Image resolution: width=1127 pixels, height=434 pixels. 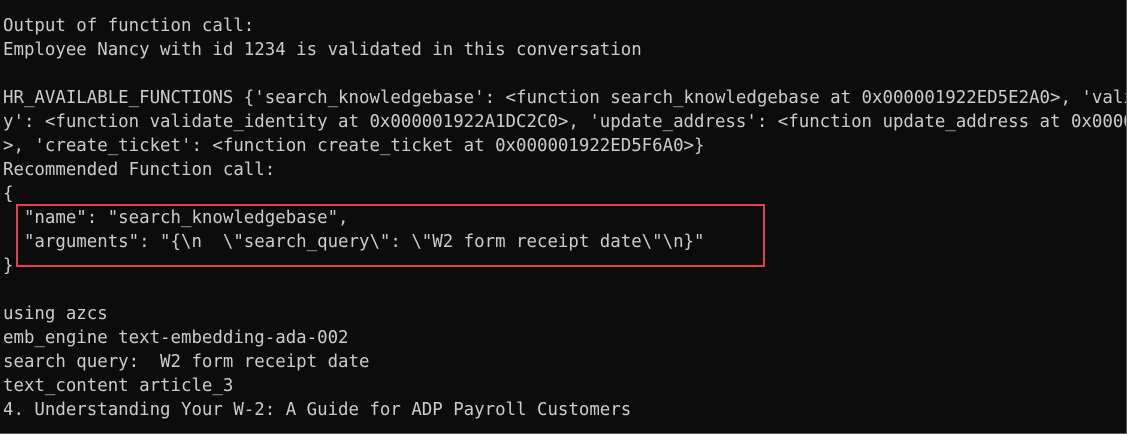 What do you see at coordinates (55, 314) in the screenshot?
I see `terminal-line-13: using azcs` at bounding box center [55, 314].